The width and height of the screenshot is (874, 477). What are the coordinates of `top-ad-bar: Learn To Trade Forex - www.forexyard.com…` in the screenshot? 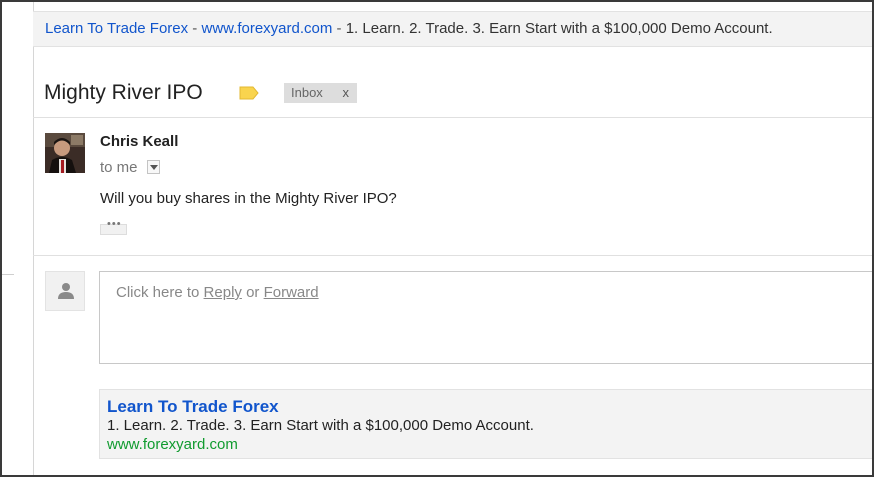 It's located at (453, 29).